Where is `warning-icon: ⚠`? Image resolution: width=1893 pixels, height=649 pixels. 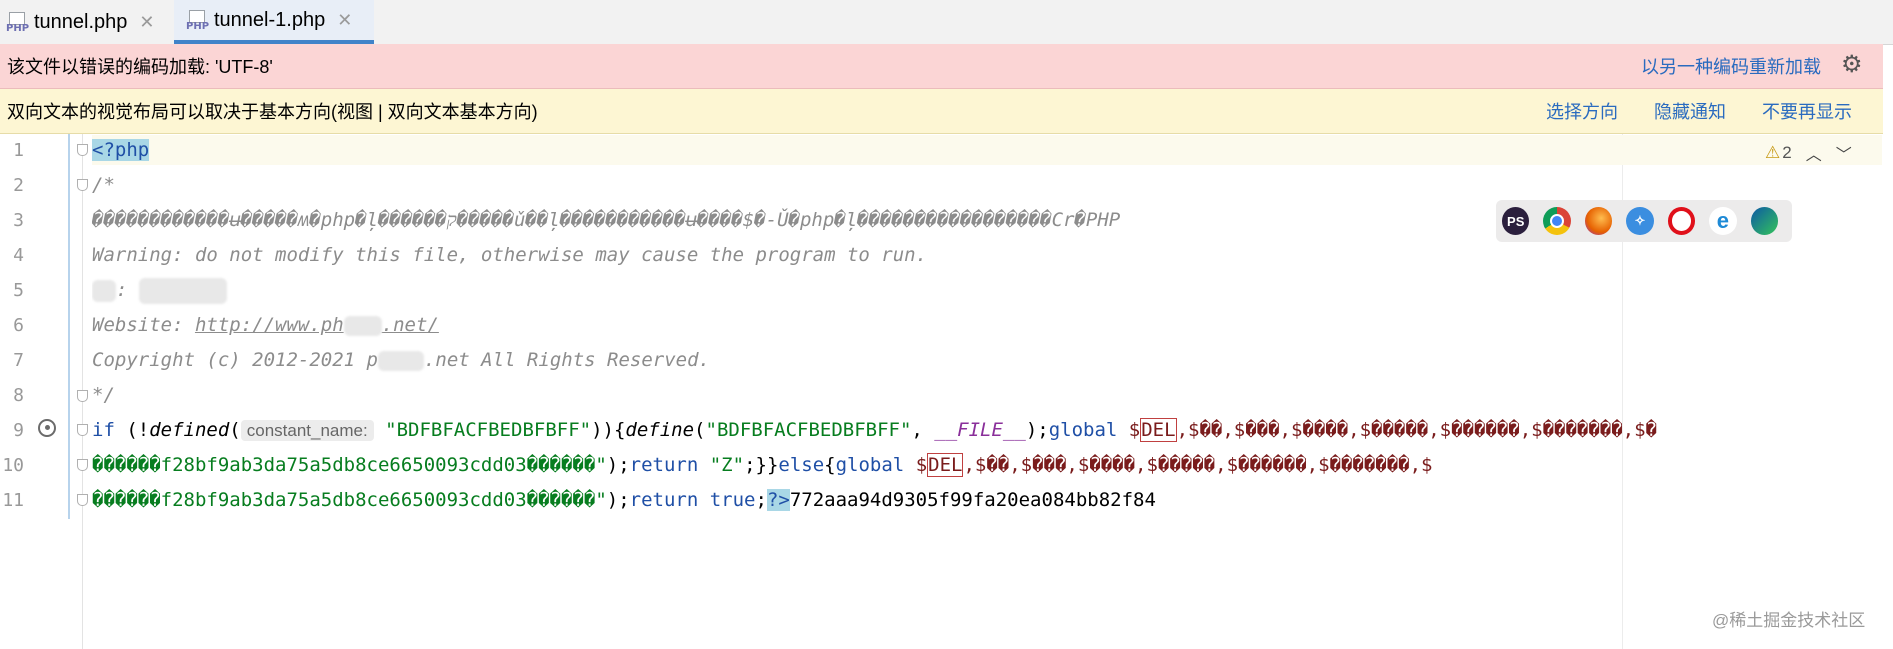 warning-icon: ⚠ is located at coordinates (1773, 152).